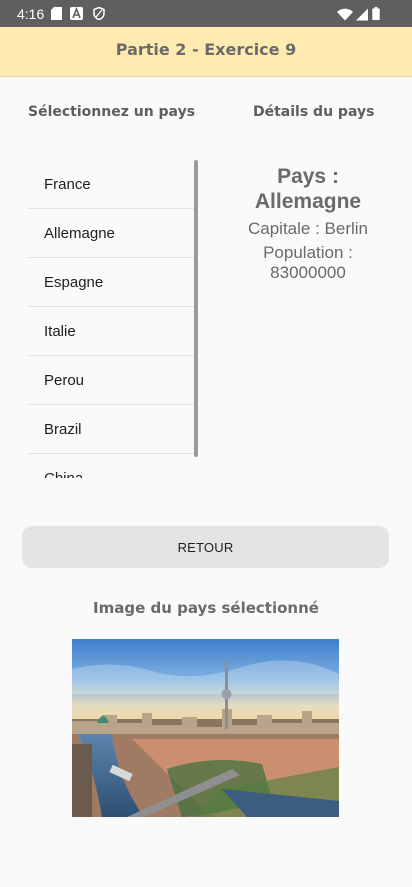  I want to click on image-caption: Image du pays sélectionné, so click(206, 608).